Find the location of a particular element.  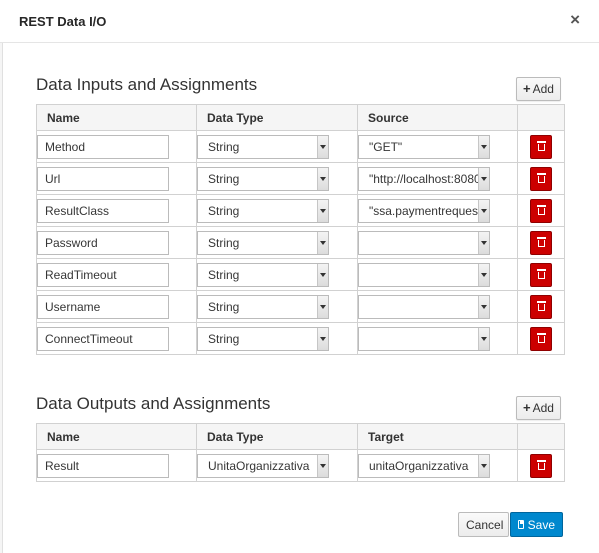

name-input: Url is located at coordinates (103, 178).